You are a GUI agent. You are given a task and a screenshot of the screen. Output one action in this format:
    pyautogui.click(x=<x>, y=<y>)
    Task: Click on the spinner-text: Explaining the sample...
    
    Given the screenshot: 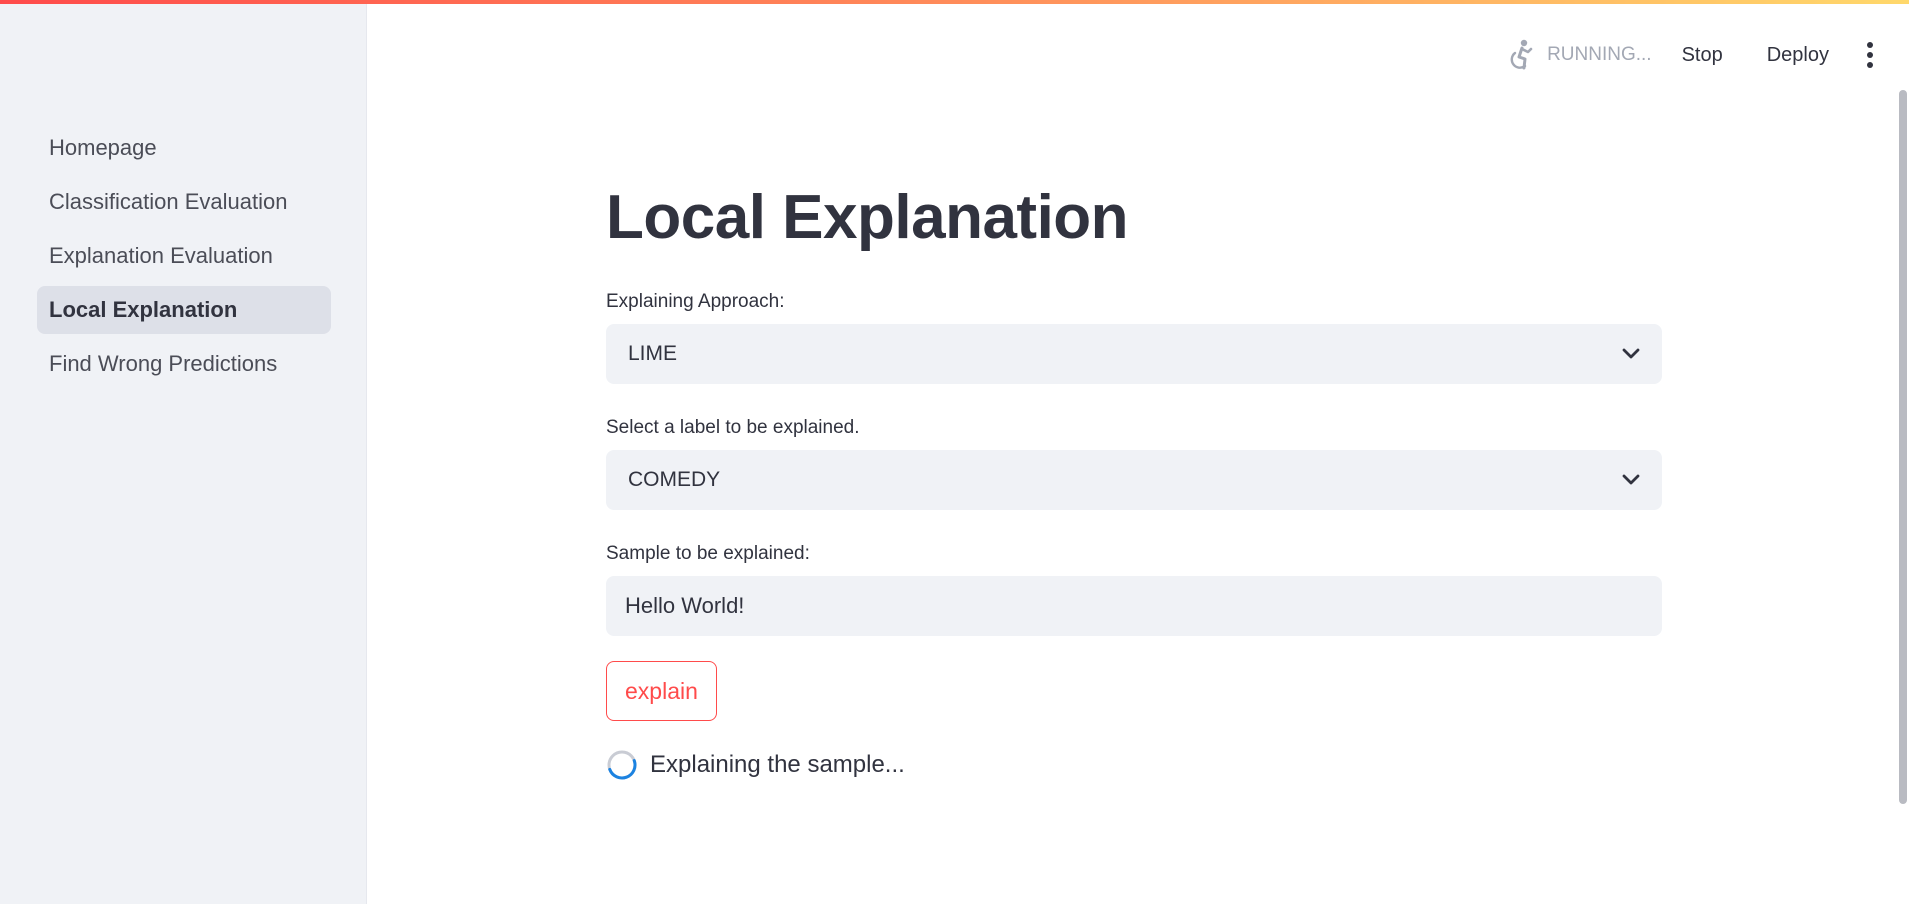 What is the action you would take?
    pyautogui.click(x=777, y=764)
    